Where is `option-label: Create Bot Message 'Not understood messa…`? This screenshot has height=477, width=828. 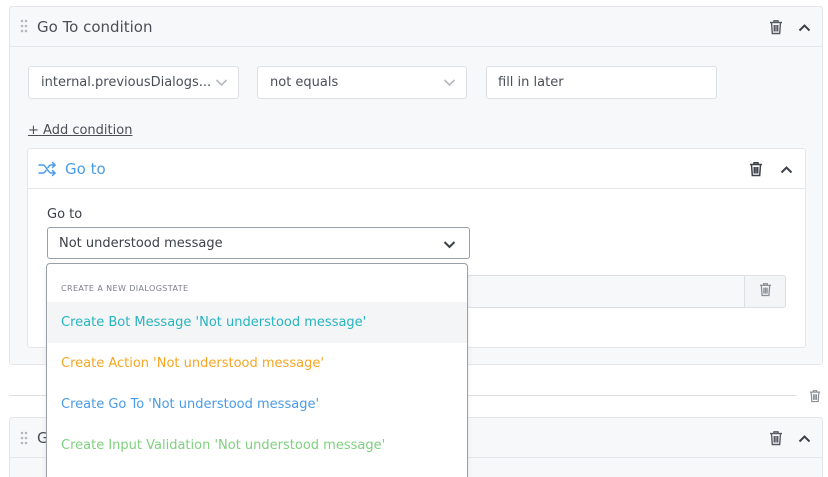 option-label: Create Bot Message 'Not understood messa… is located at coordinates (214, 322).